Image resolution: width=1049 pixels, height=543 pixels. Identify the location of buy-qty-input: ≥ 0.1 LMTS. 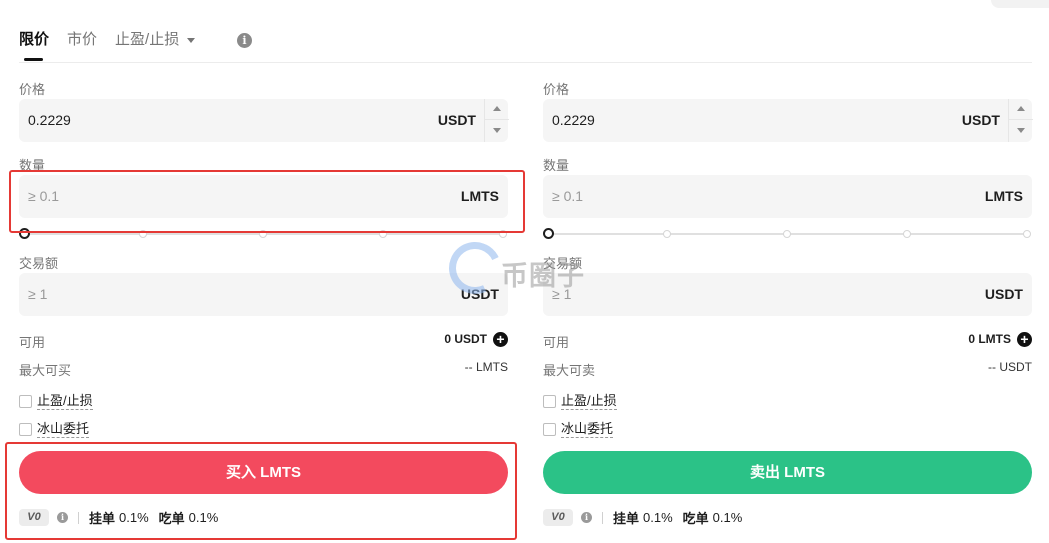
(263, 196).